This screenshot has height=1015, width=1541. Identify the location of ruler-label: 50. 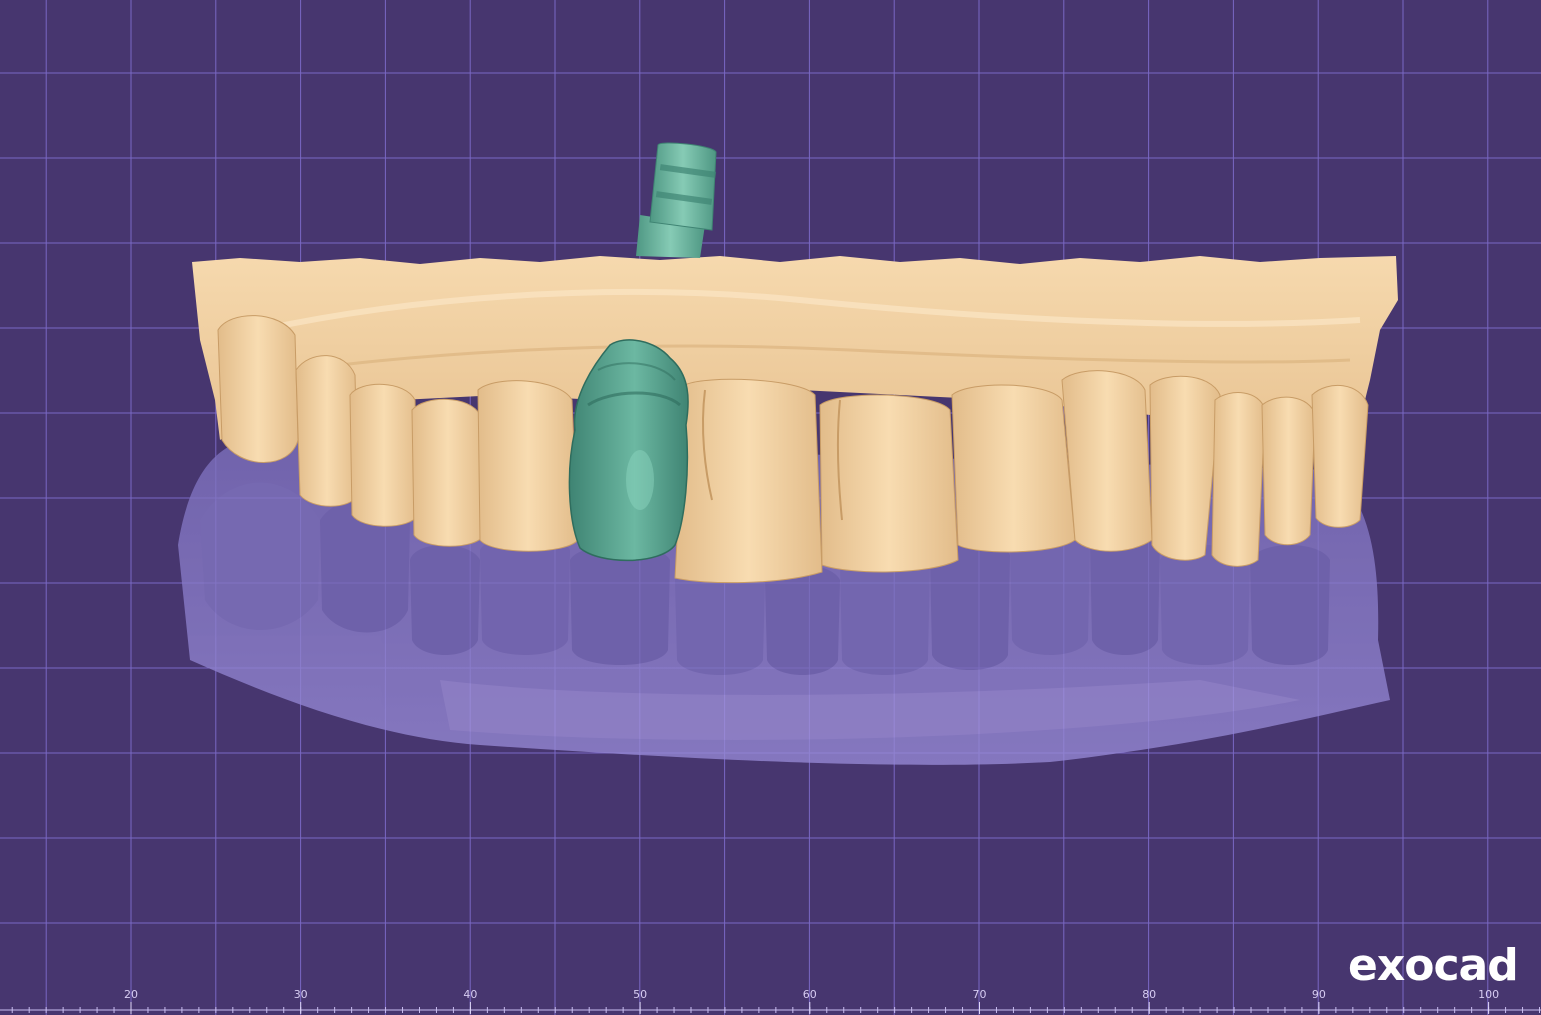
(640, 994).